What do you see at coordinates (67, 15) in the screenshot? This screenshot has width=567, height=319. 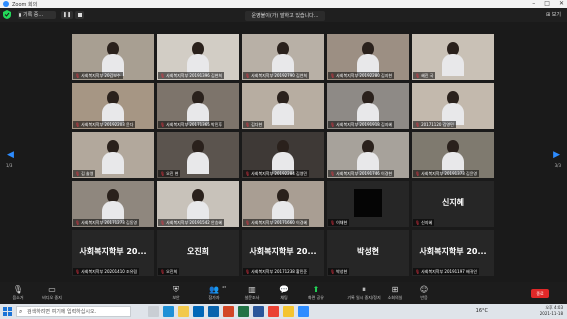 I see `pause-recording-button: ❚❚` at bounding box center [67, 15].